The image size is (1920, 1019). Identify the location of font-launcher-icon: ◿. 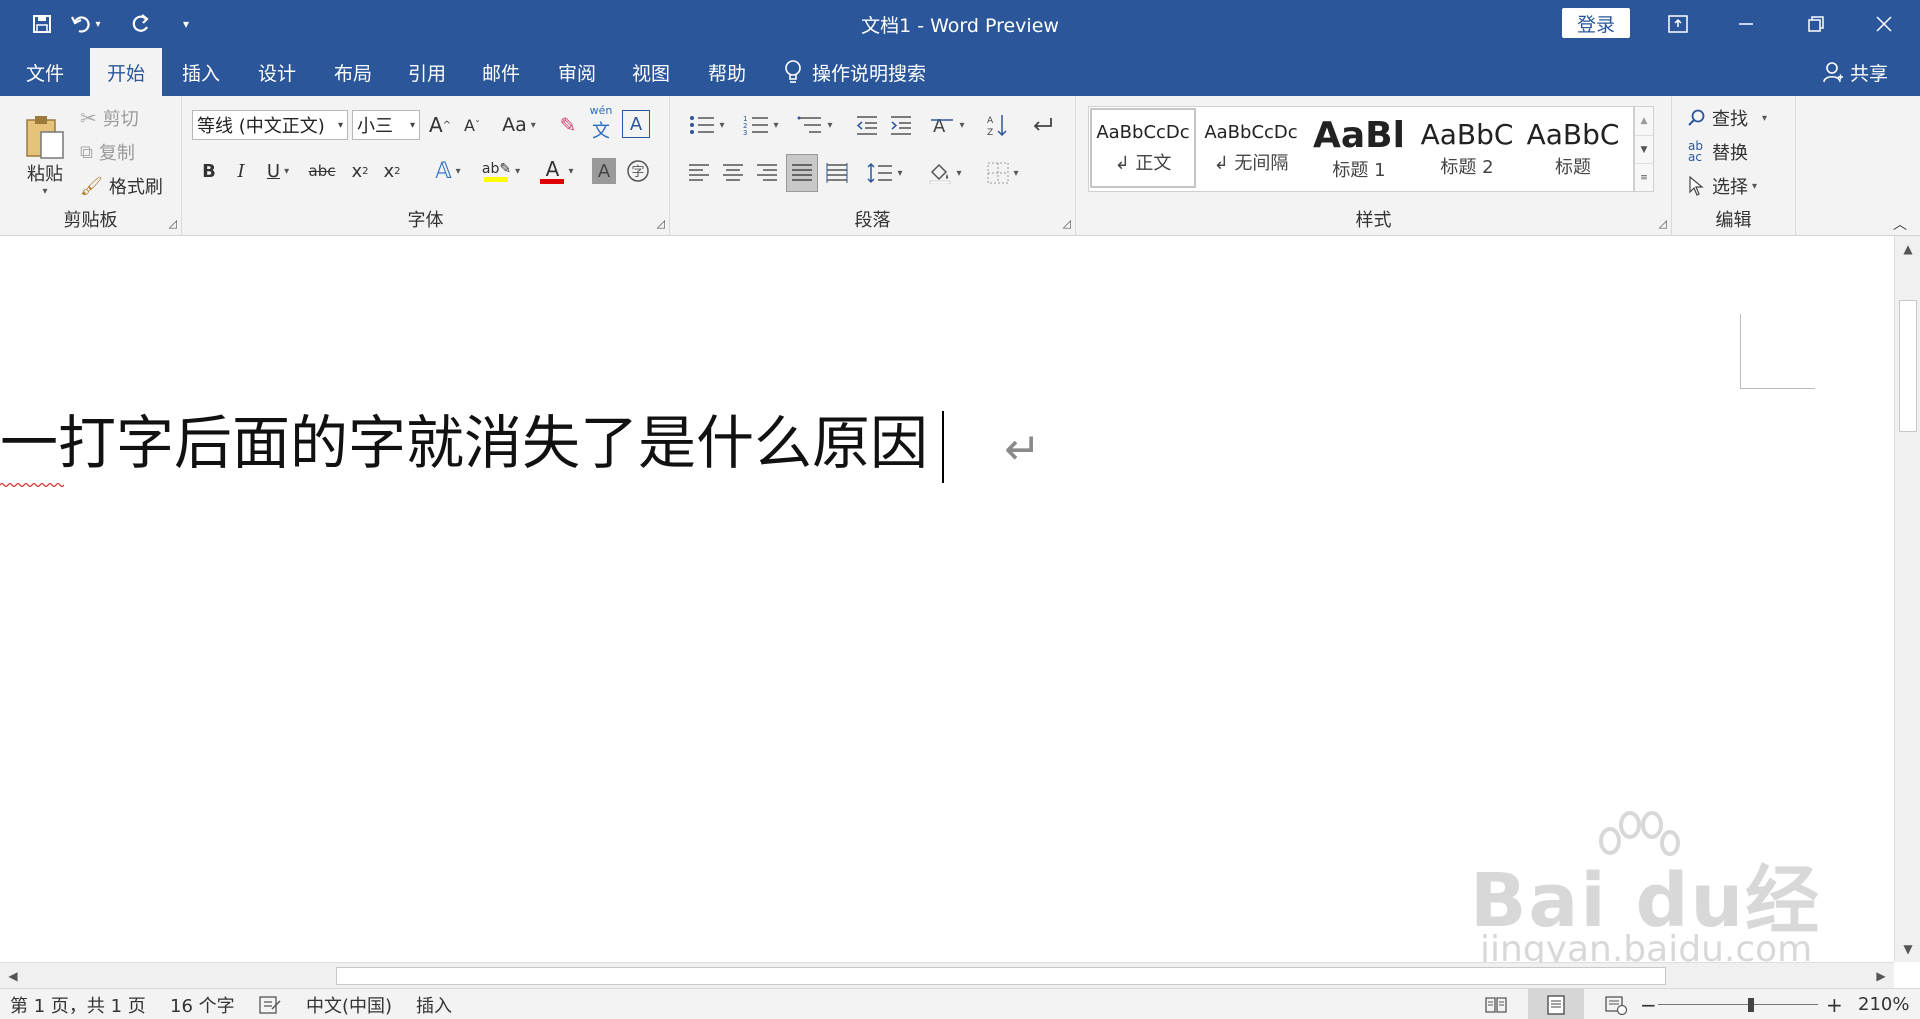
(661, 223).